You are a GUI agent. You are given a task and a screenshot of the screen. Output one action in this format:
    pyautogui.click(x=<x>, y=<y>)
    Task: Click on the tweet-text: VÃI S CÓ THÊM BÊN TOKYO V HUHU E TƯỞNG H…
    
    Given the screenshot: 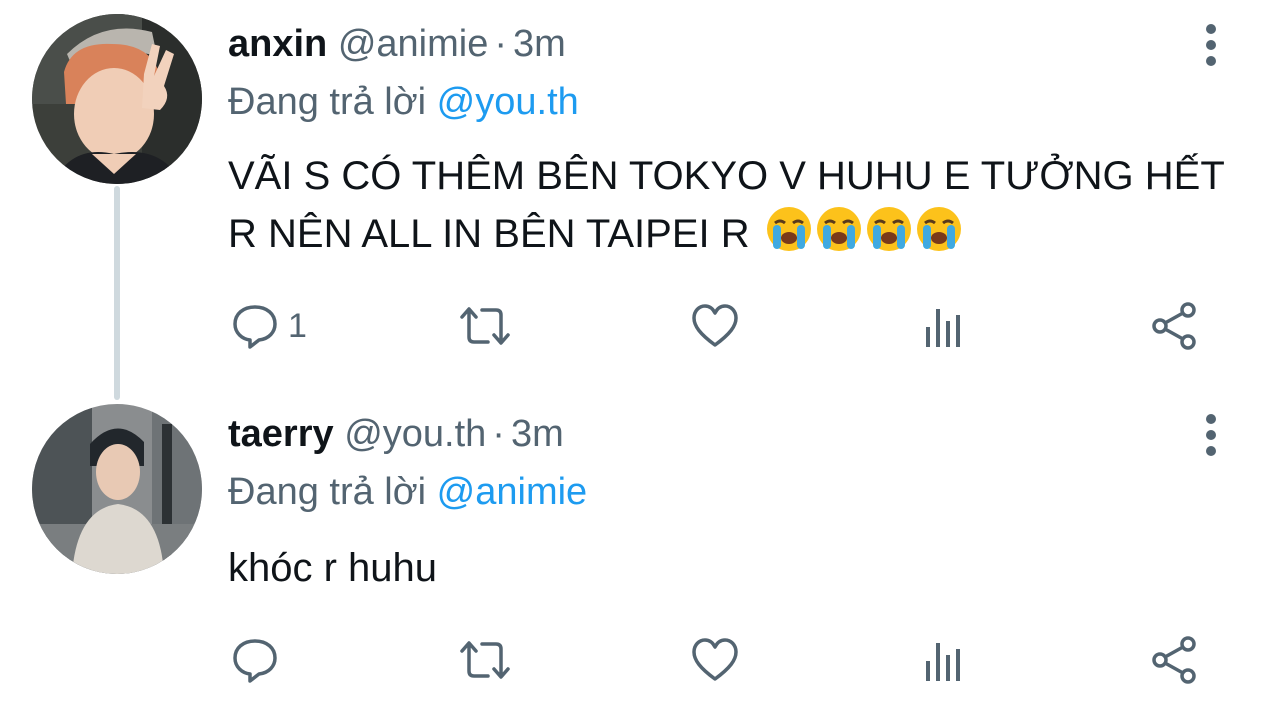 What is the action you would take?
    pyautogui.click(x=733, y=205)
    